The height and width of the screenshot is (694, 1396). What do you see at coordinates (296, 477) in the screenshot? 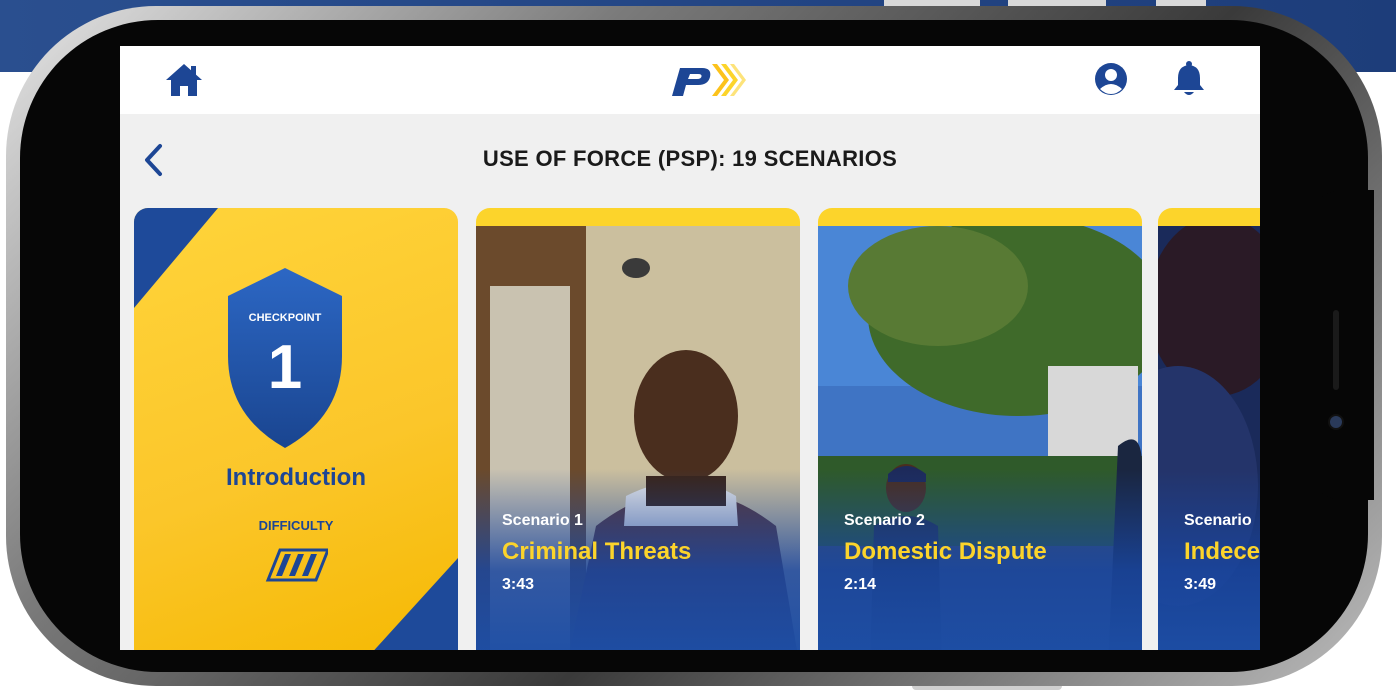
I see `checkpoint-title: Introduction` at bounding box center [296, 477].